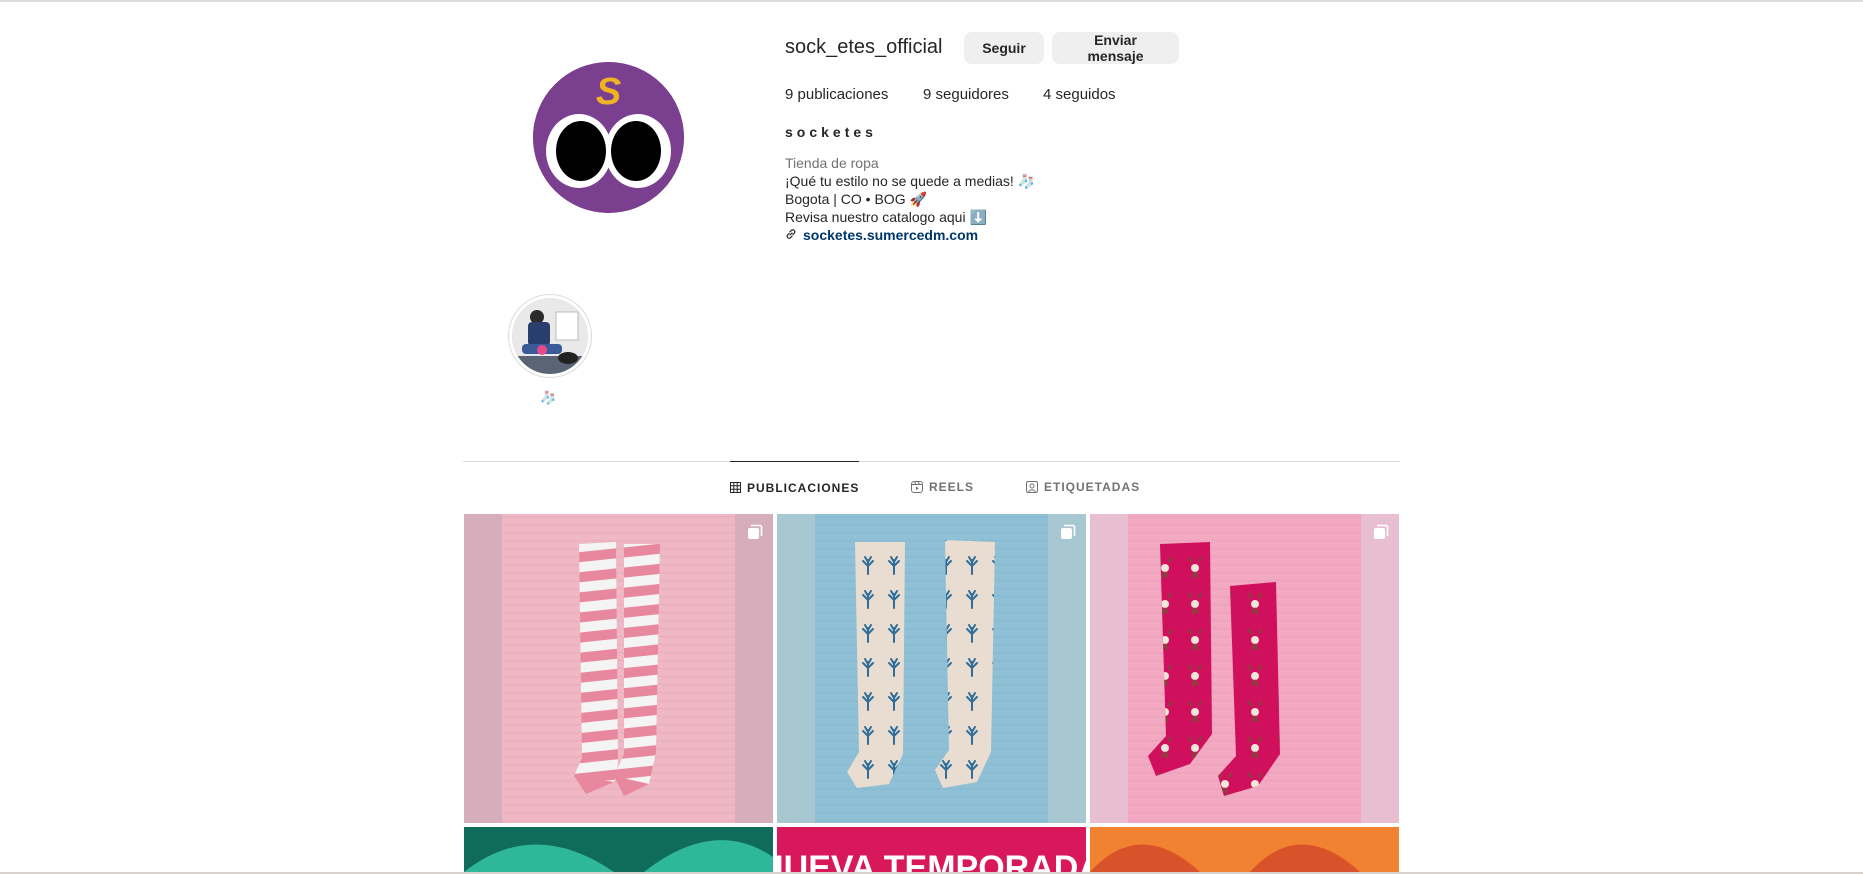 This screenshot has width=1863, height=874. What do you see at coordinates (837, 94) in the screenshot?
I see `posts-count: 9 publicaciones` at bounding box center [837, 94].